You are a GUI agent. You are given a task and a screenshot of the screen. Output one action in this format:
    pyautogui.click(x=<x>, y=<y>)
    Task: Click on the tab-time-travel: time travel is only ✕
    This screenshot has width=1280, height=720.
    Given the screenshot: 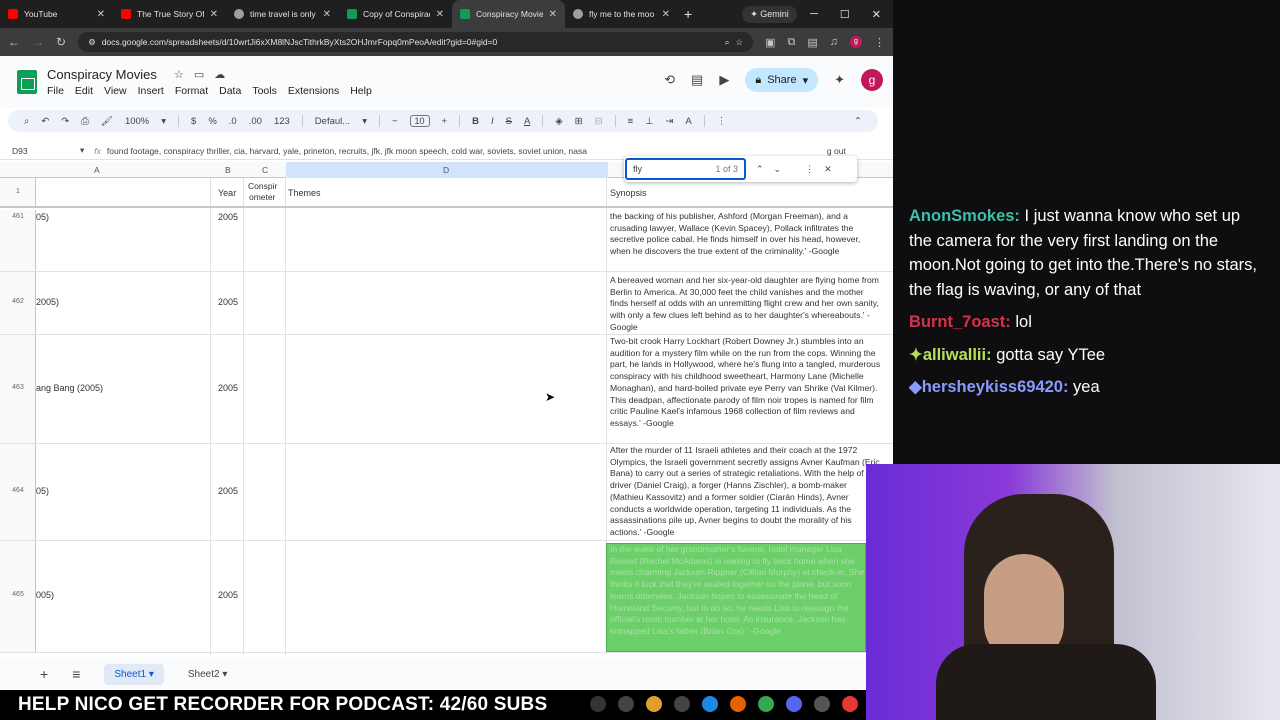 What is the action you would take?
    pyautogui.click(x=282, y=14)
    